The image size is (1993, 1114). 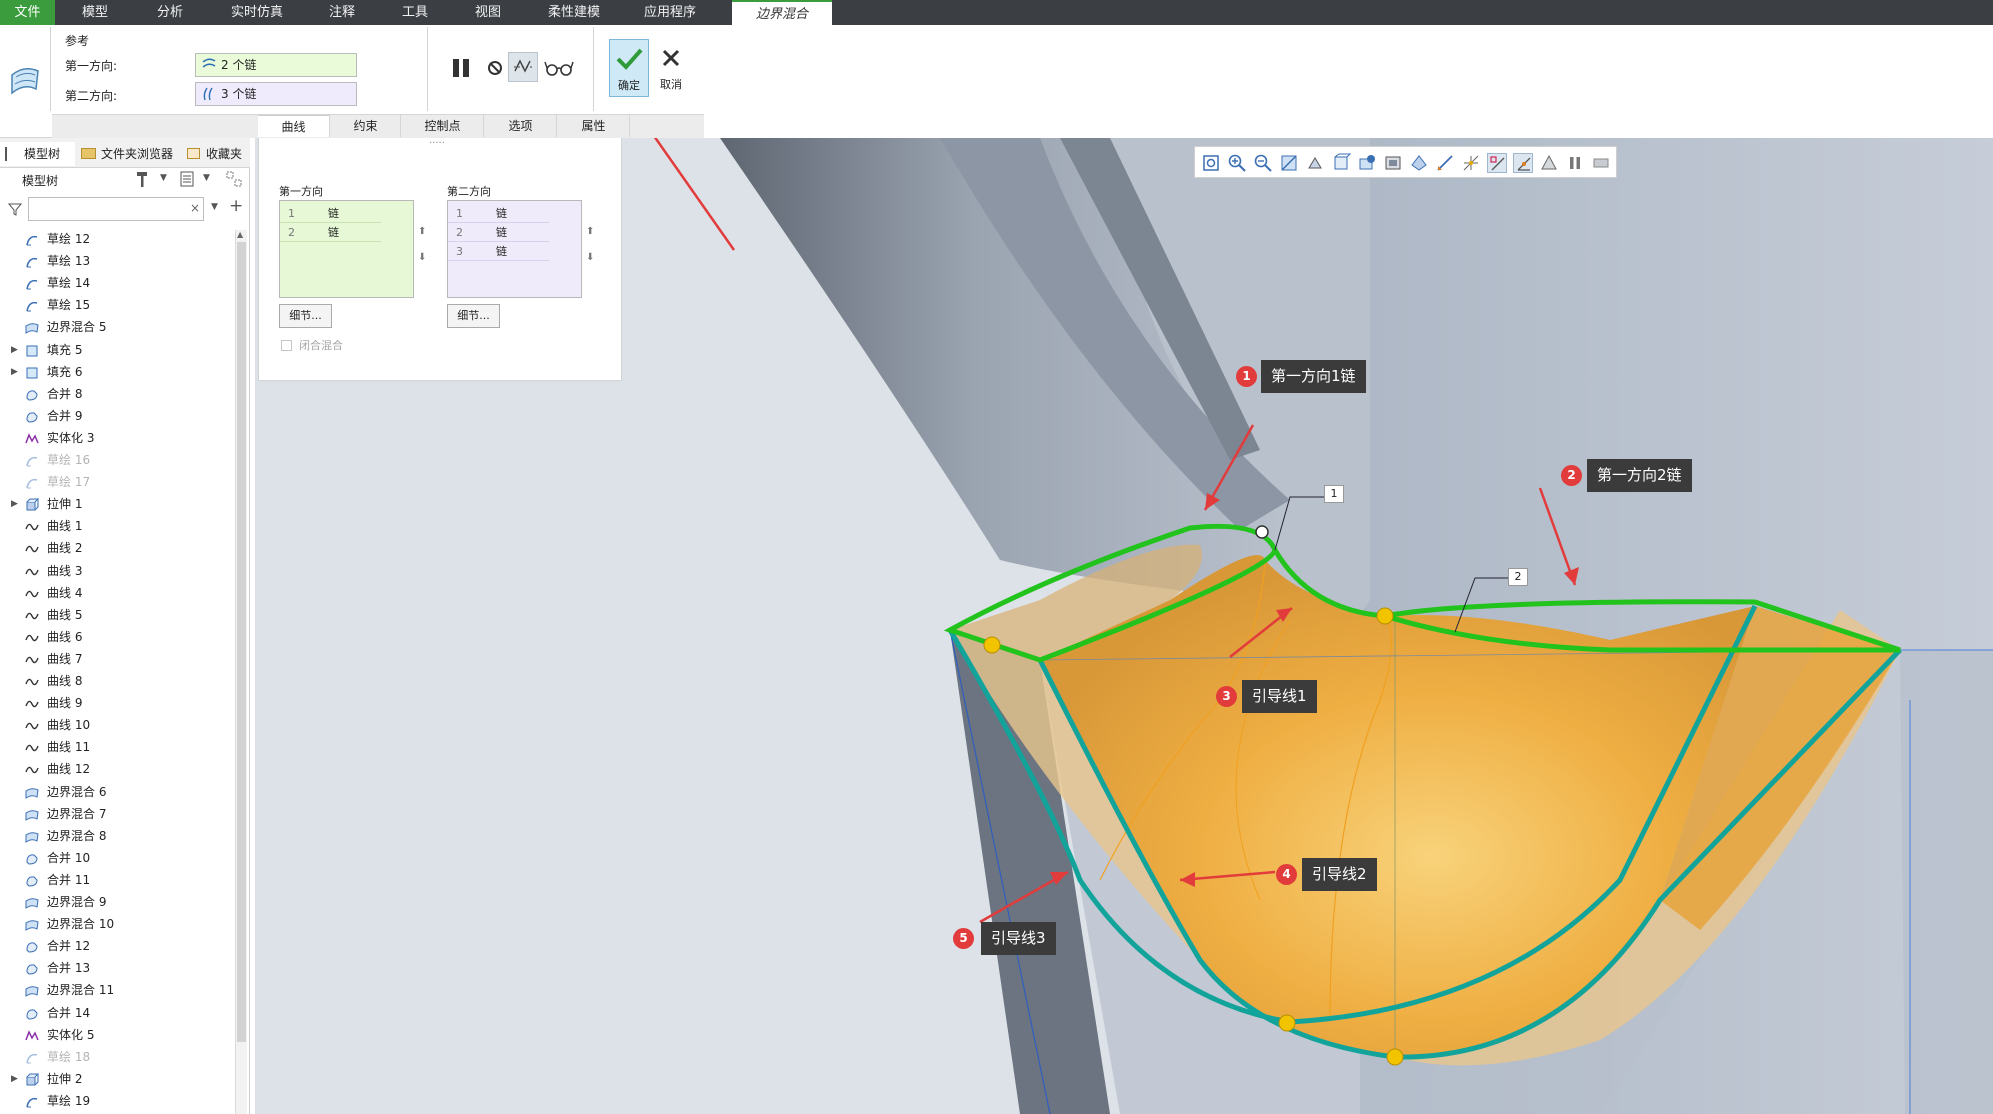 I want to click on tree-item: 草绘 13, so click(x=117, y=261).